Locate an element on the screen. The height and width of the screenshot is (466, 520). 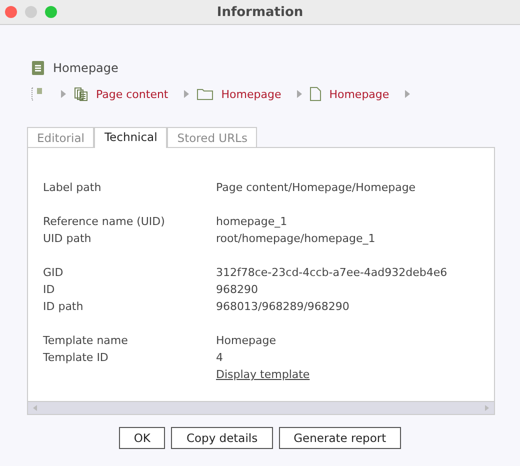
field-label: ID path is located at coordinates (63, 306).